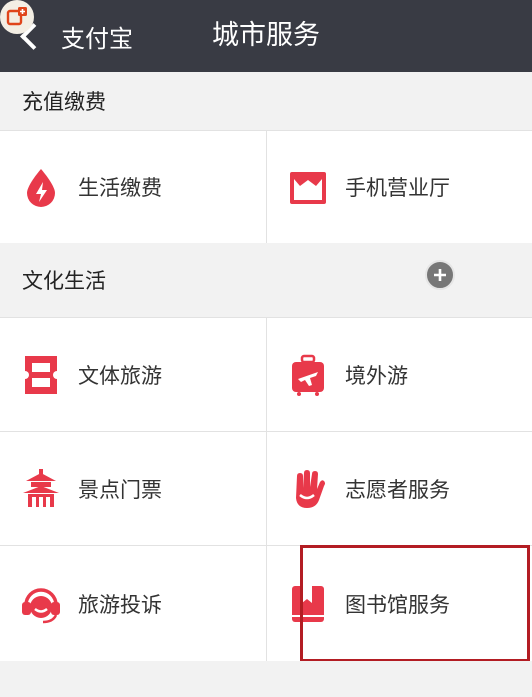  I want to click on service-overseas: 境外游, so click(399, 374).